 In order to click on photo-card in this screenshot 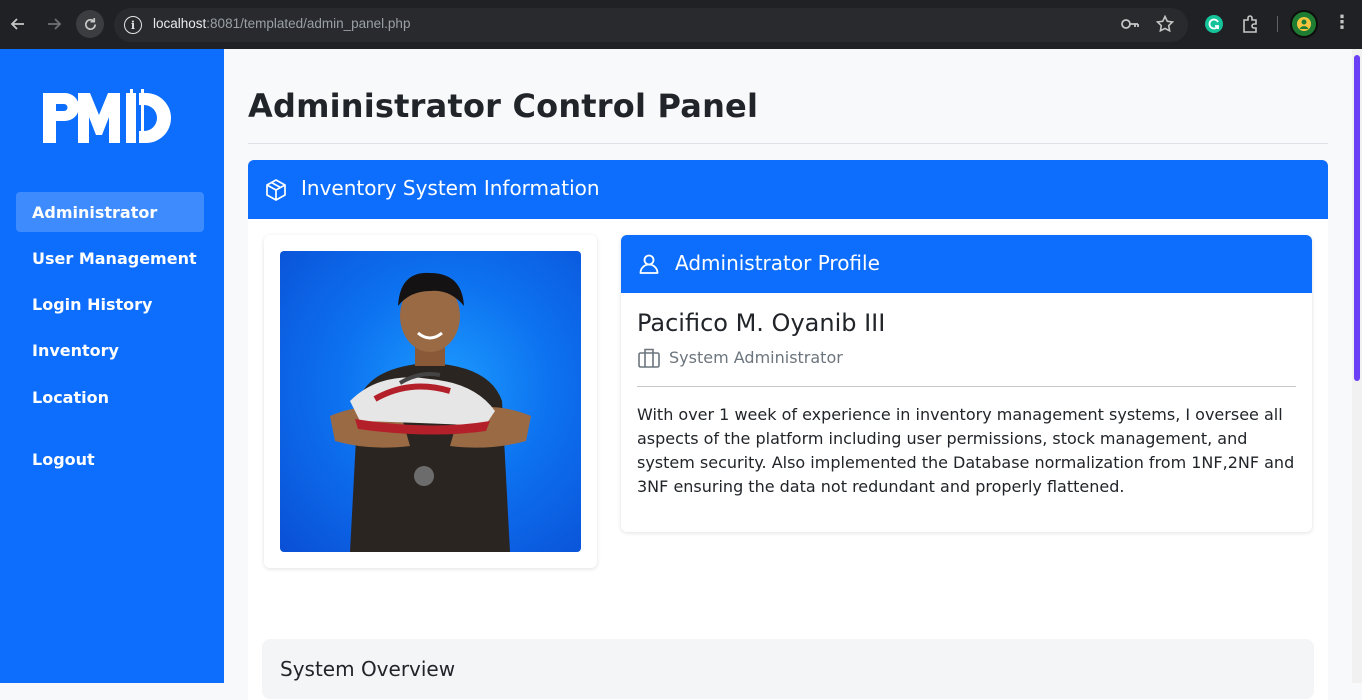, I will do `click(430, 401)`.